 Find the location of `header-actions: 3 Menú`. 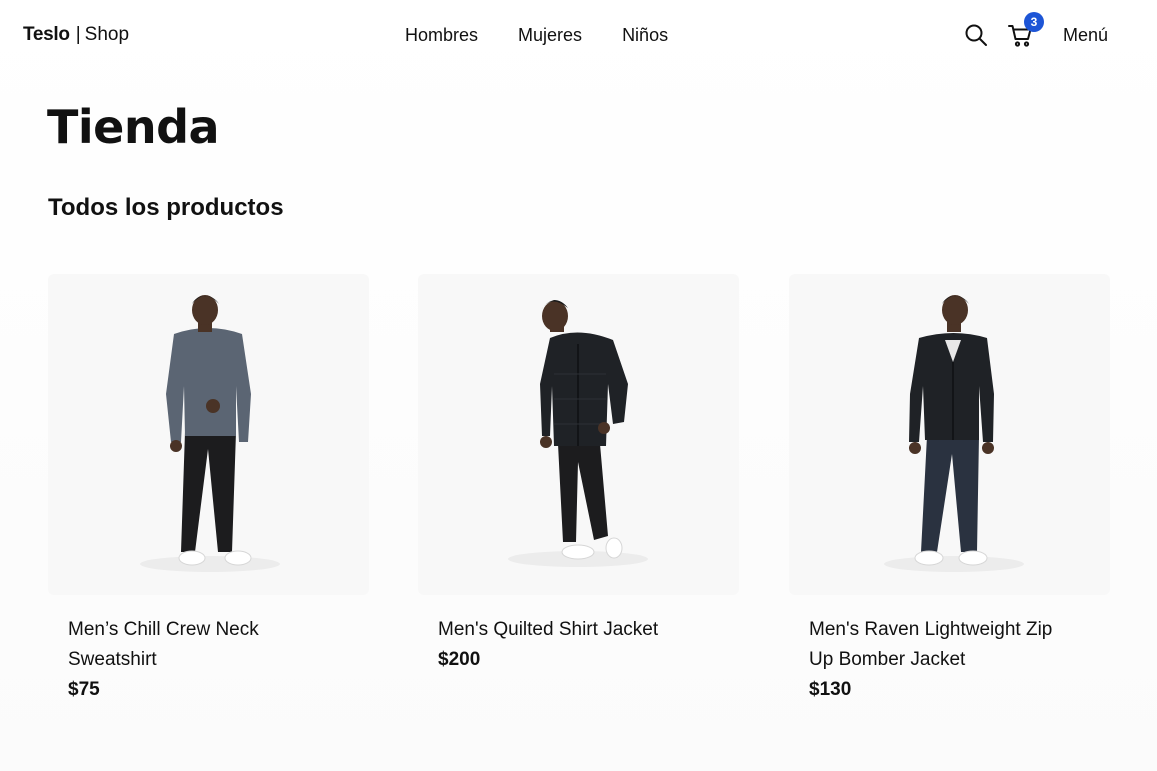

header-actions: 3 Menú is located at coordinates (1050, 32).